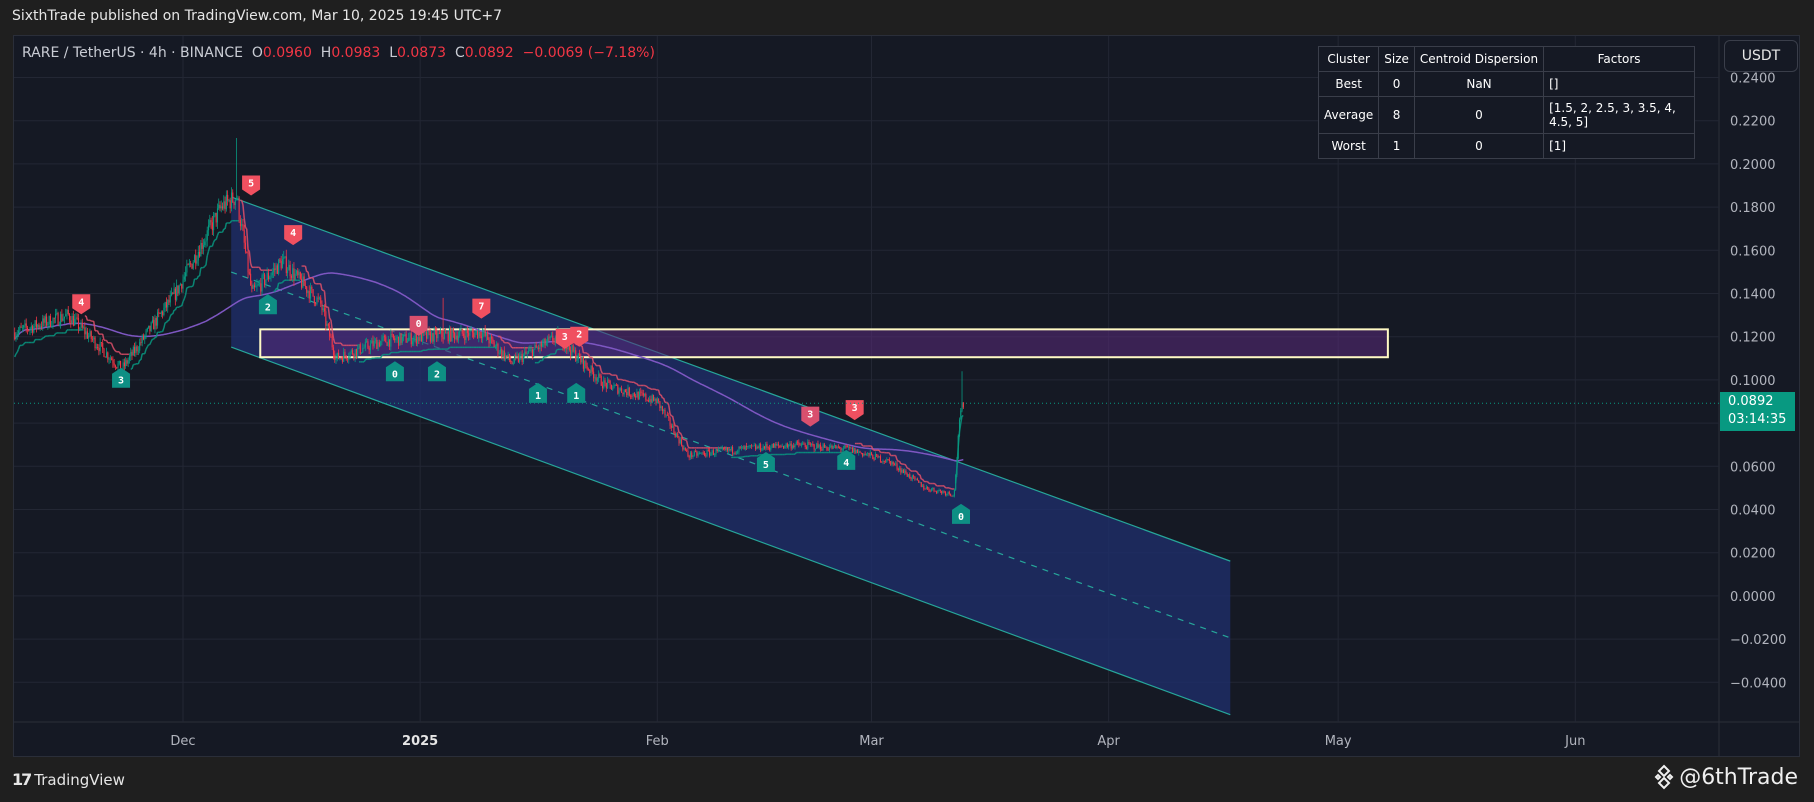 This screenshot has width=1814, height=802. What do you see at coordinates (1753, 295) in the screenshot?
I see `y-tick-label: 0.1400` at bounding box center [1753, 295].